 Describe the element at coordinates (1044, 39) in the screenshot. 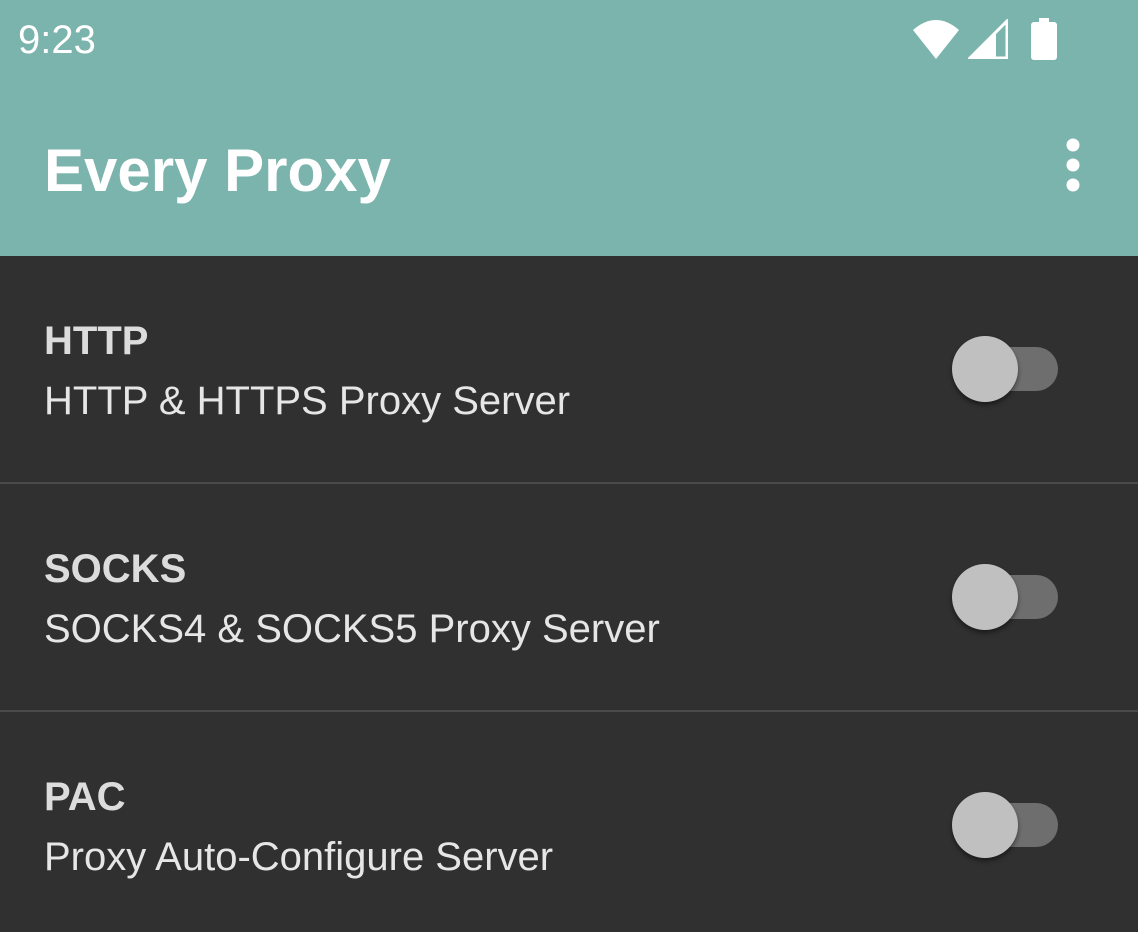

I see `battery-icon` at that location.